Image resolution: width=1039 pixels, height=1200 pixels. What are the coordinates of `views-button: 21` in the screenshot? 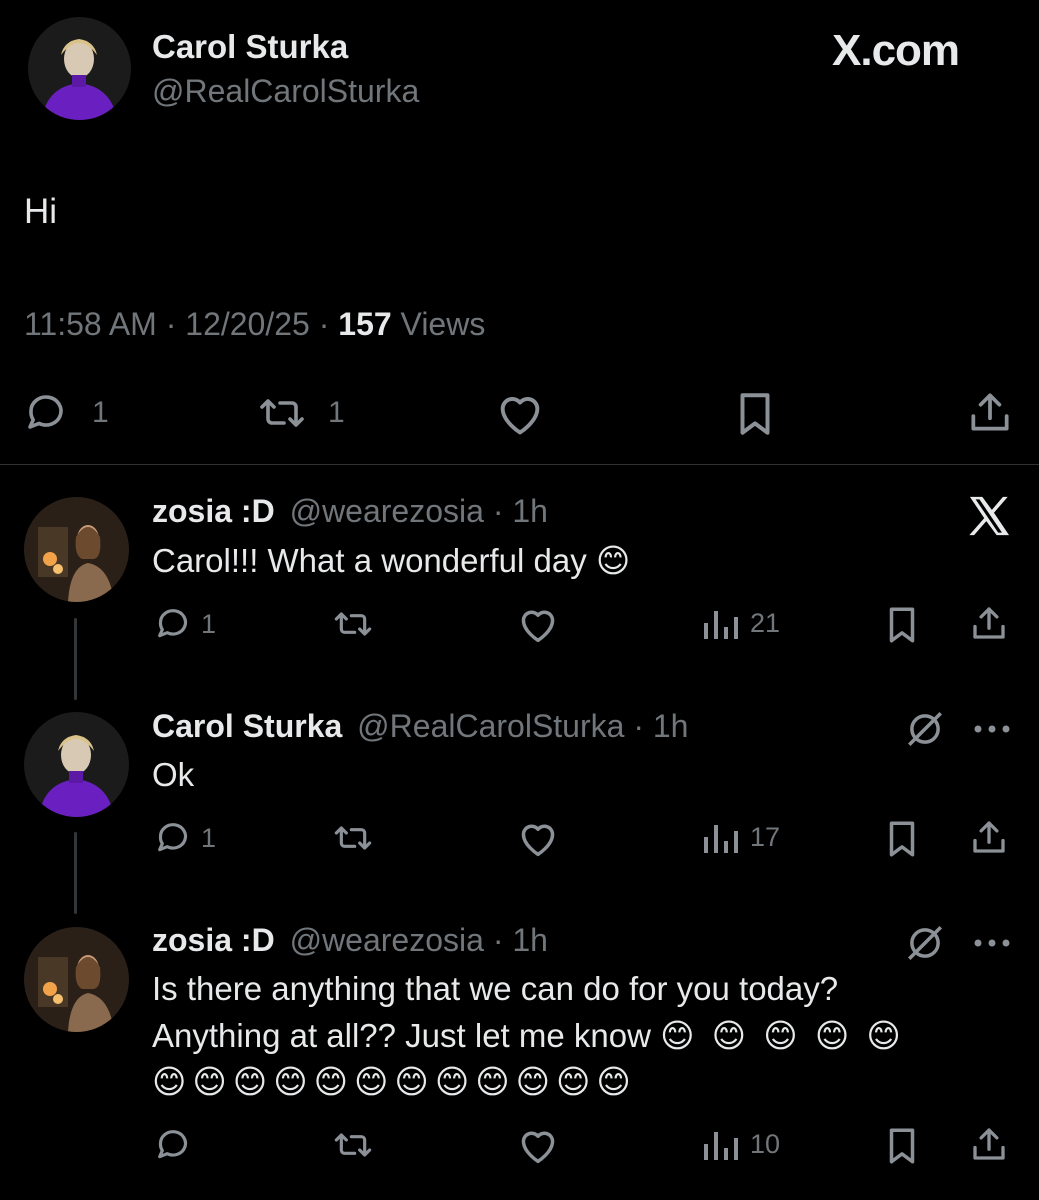 It's located at (740, 623).